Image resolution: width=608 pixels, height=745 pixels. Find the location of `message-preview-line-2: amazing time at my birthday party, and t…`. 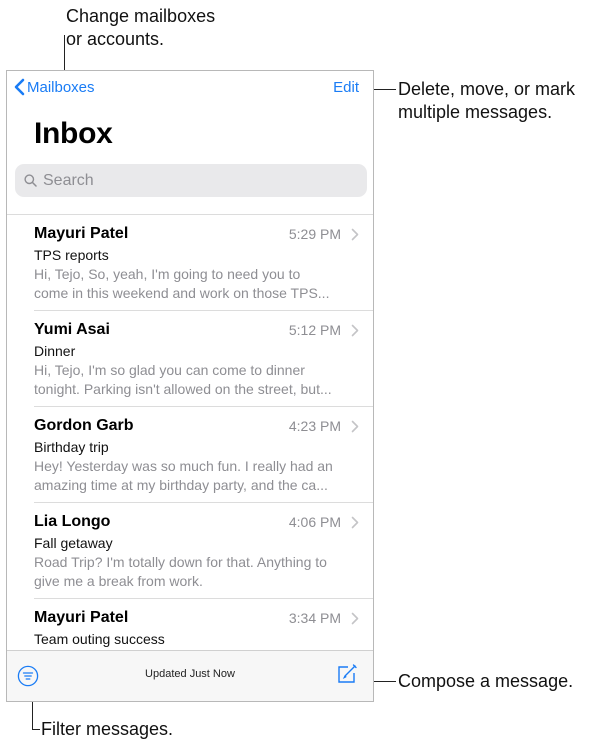

message-preview-line-2: amazing time at my birthday party, and t… is located at coordinates (181, 485).